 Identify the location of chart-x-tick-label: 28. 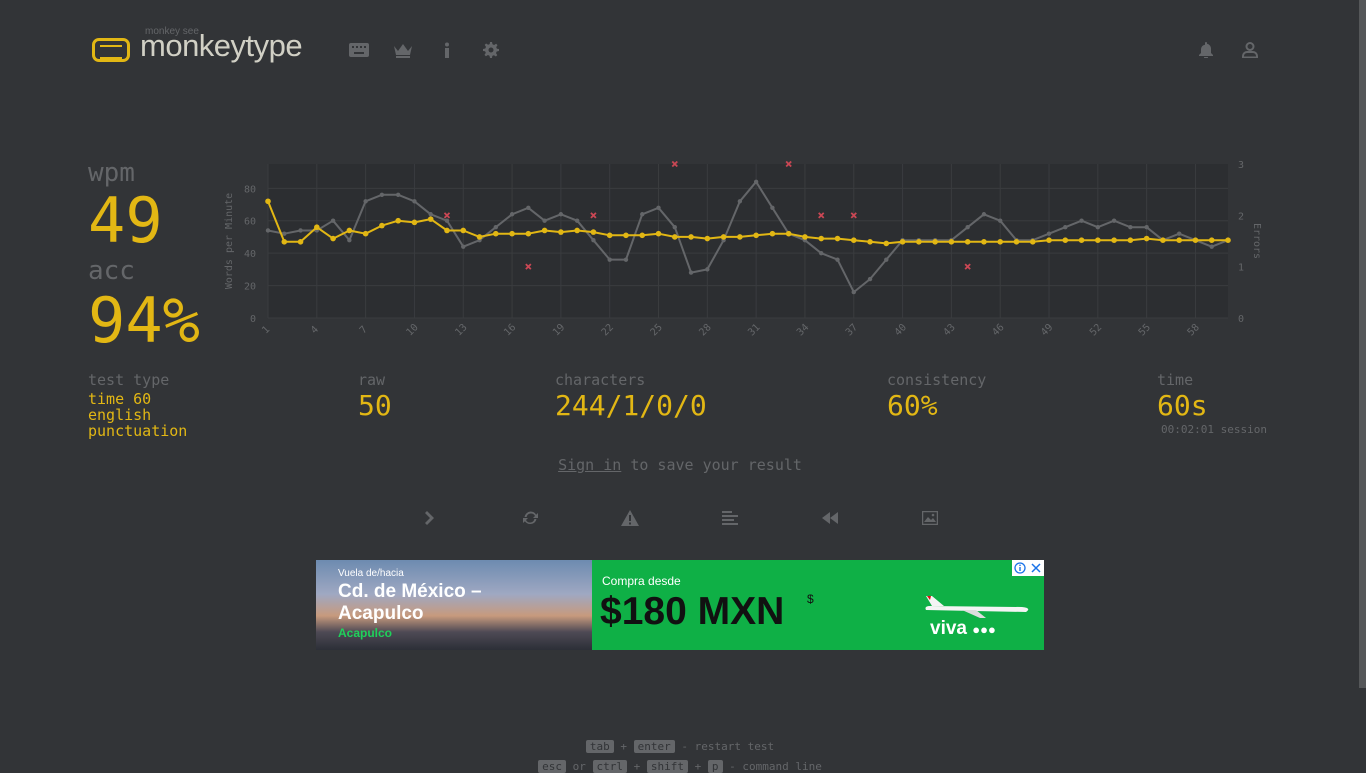
(705, 330).